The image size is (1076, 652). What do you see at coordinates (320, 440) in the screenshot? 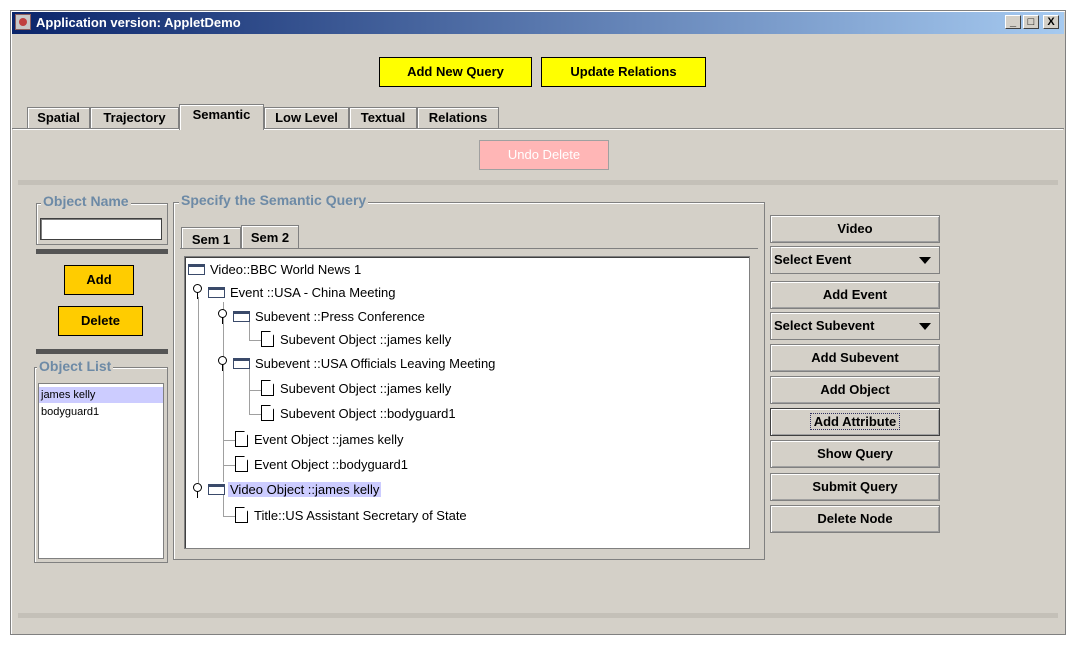
I see `tree-node: Event Object ::james kelly` at bounding box center [320, 440].